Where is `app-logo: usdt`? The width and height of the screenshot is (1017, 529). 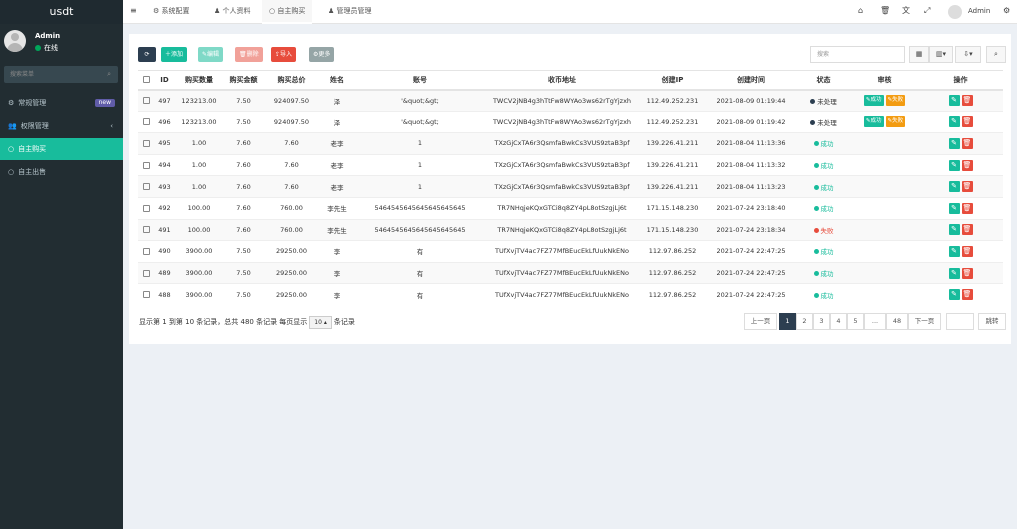
app-logo: usdt is located at coordinates (61, 12).